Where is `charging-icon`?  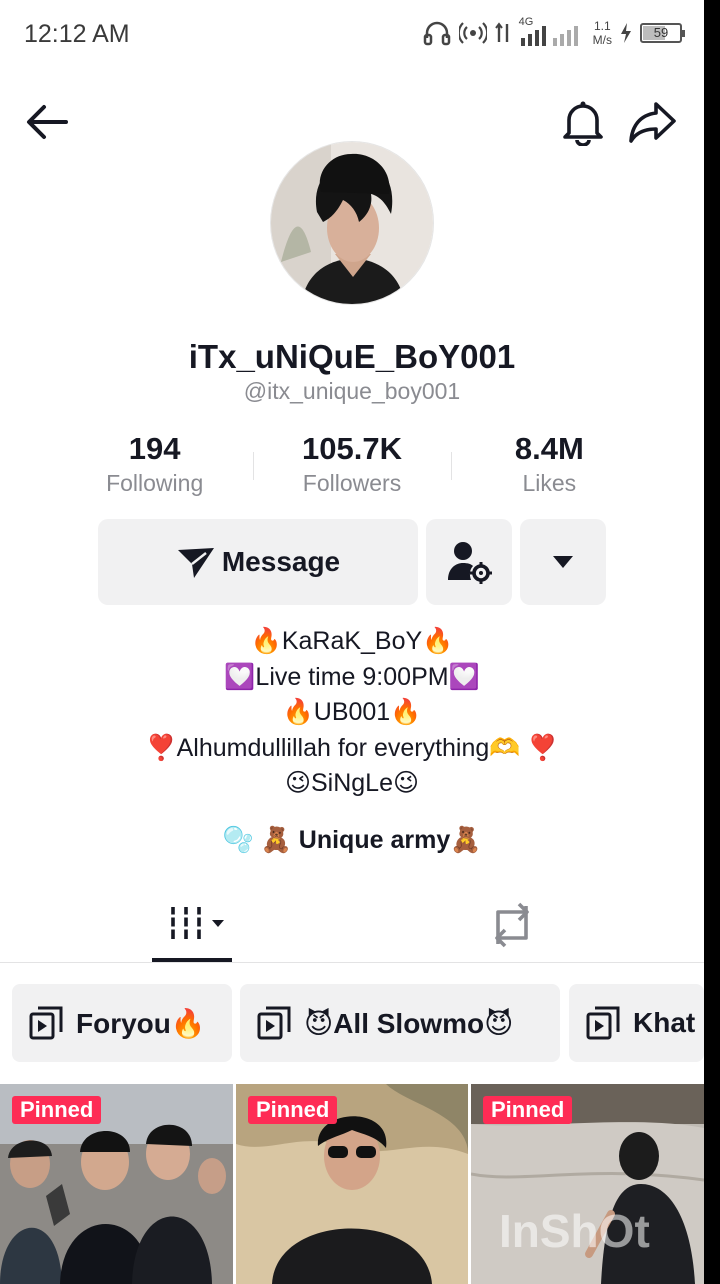
charging-icon is located at coordinates (626, 33).